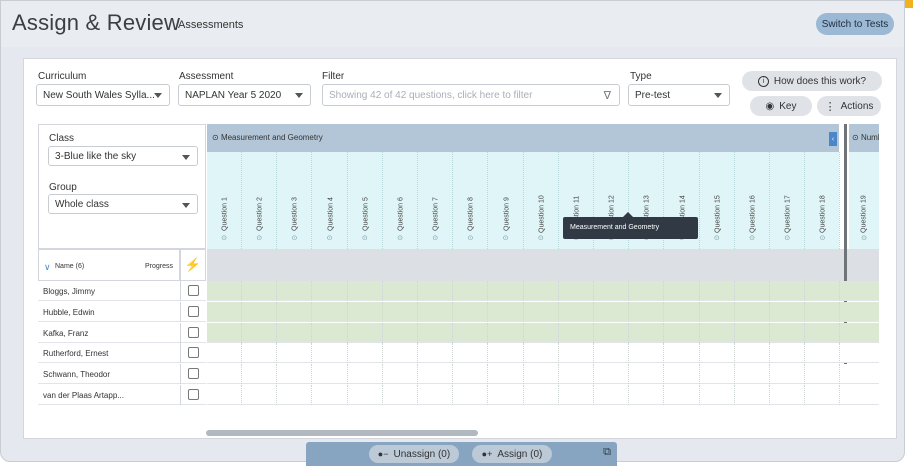 The width and height of the screenshot is (913, 466). What do you see at coordinates (193, 265) in the screenshot?
I see `lightning-icon: ⚡` at bounding box center [193, 265].